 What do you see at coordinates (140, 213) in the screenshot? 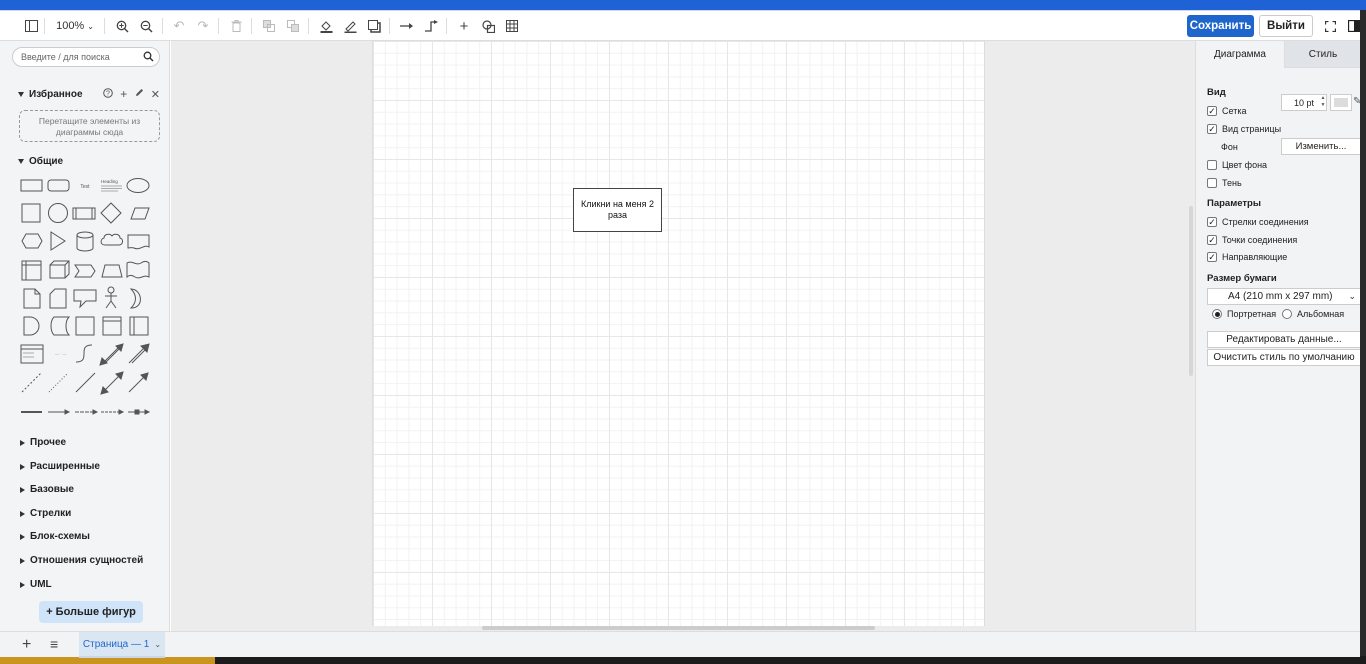
I see `shape-parallelogram` at bounding box center [140, 213].